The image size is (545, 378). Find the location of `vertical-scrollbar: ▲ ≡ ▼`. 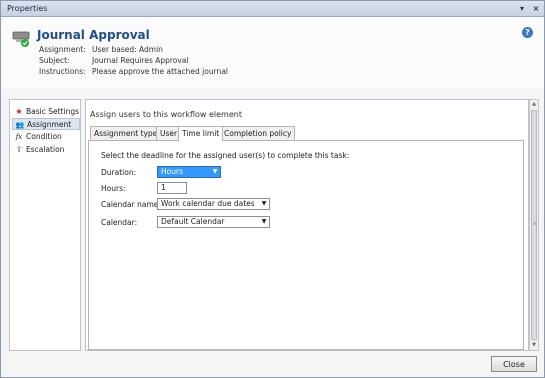

vertical-scrollbar: ▲ ≡ ▼ is located at coordinates (534, 225).